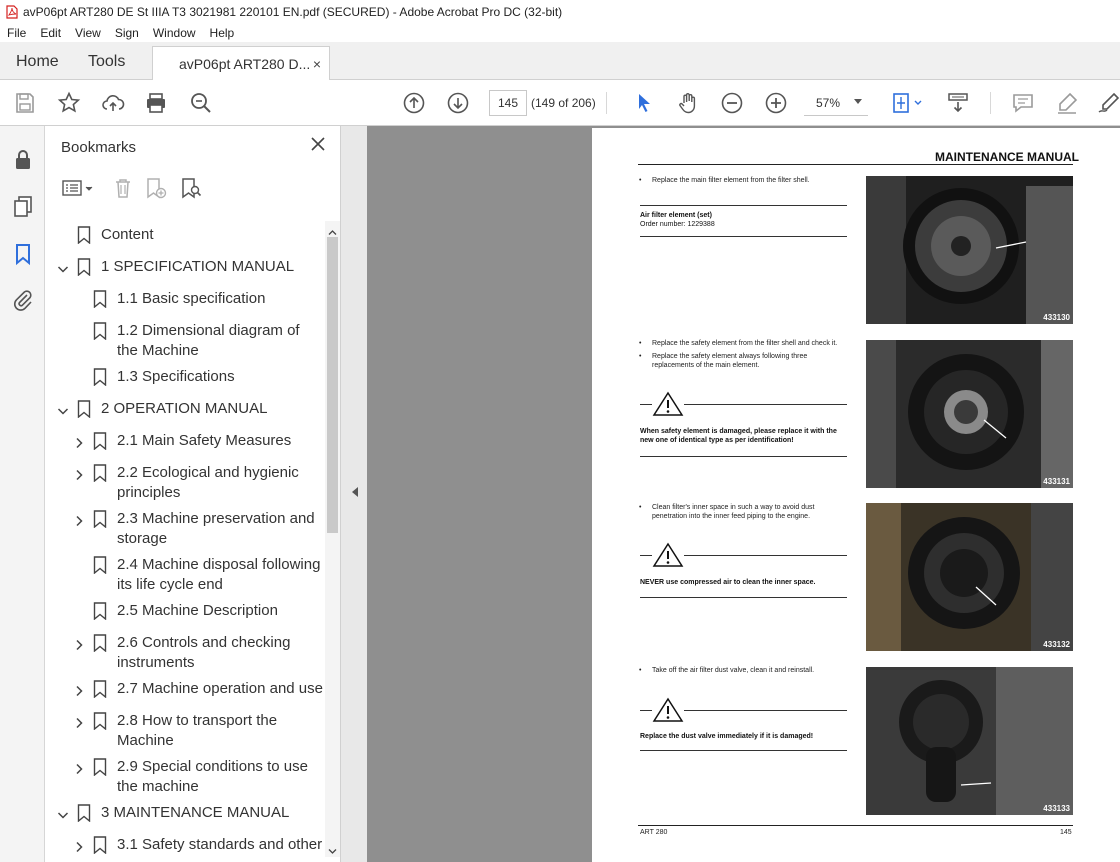 The width and height of the screenshot is (1120, 862). I want to click on menu-sign: Sign, so click(127, 33).